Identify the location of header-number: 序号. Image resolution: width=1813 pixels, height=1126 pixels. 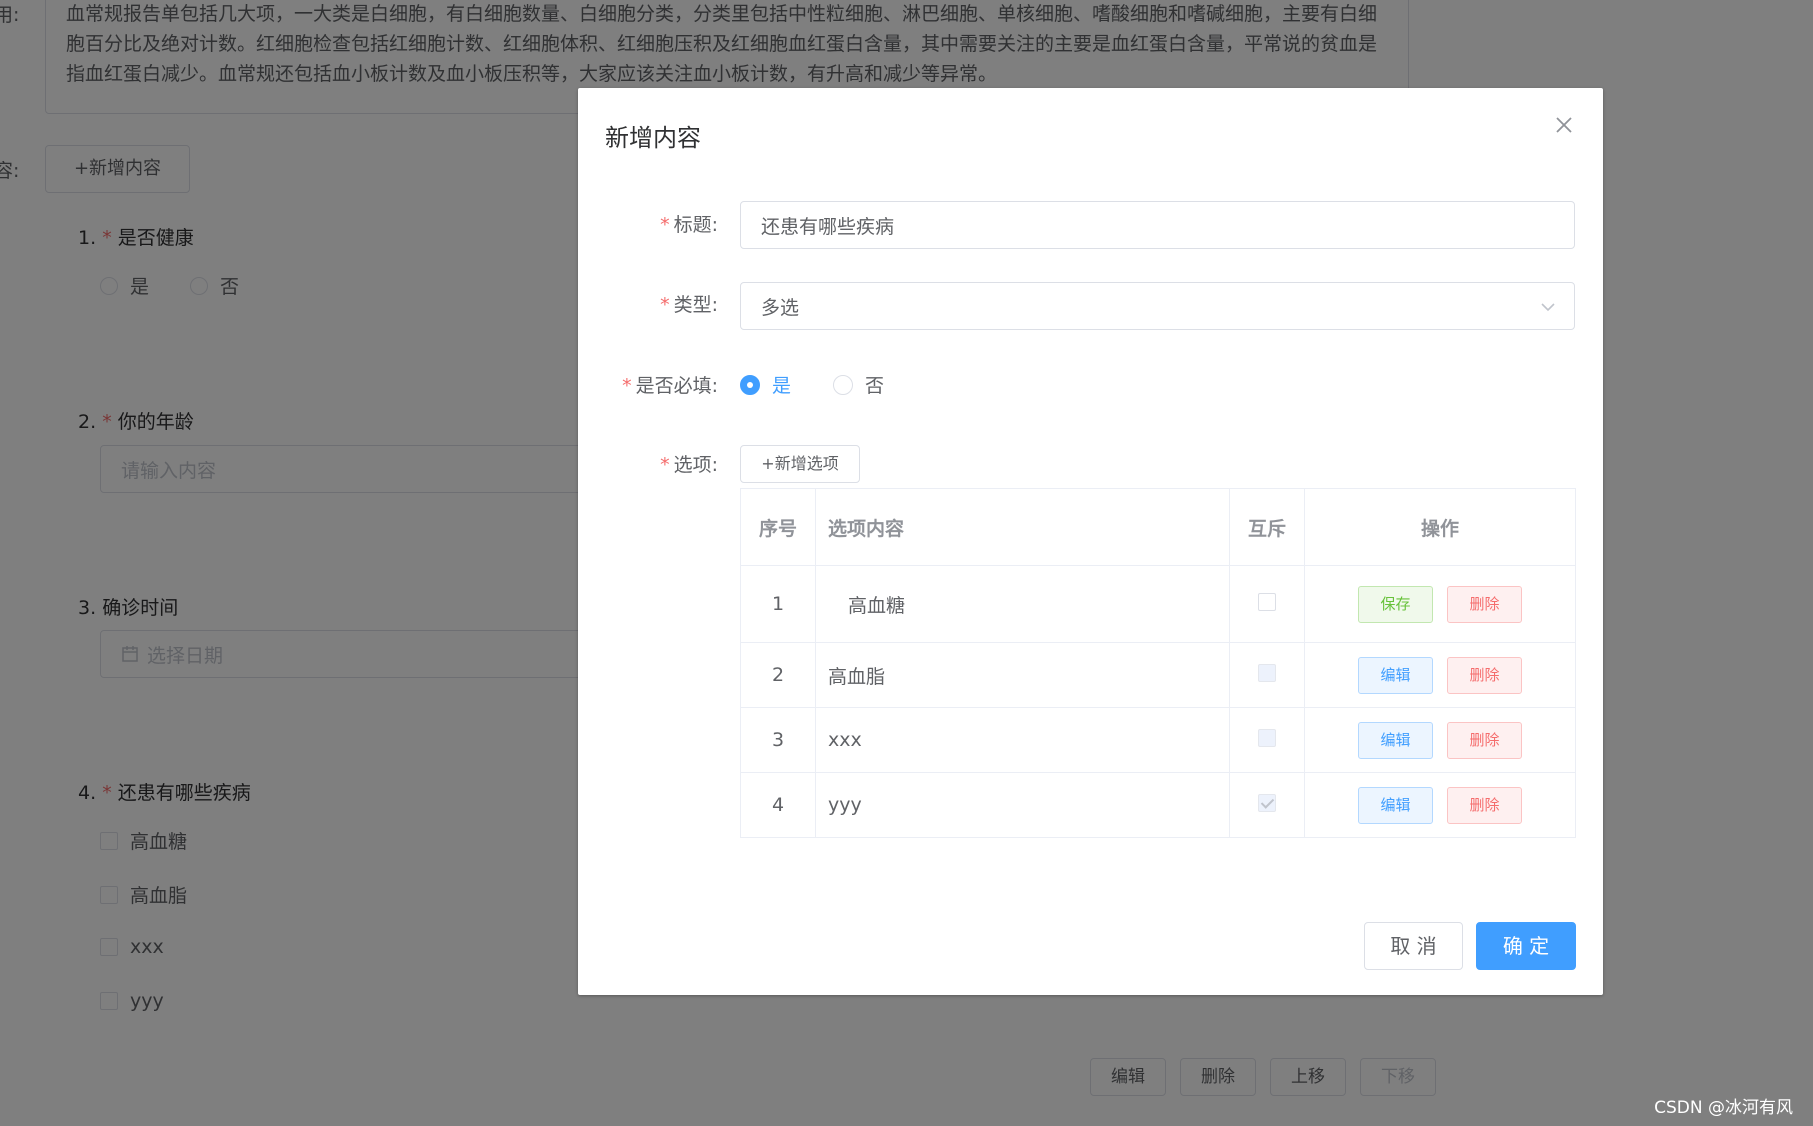
(778, 527).